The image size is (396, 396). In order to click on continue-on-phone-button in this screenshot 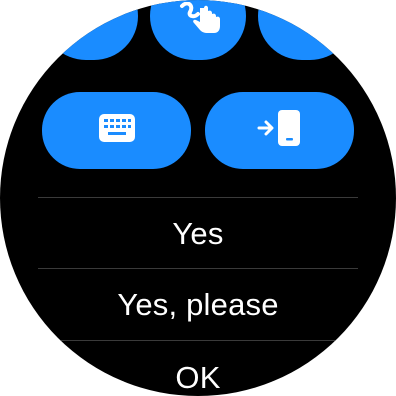, I will do `click(279, 130)`.